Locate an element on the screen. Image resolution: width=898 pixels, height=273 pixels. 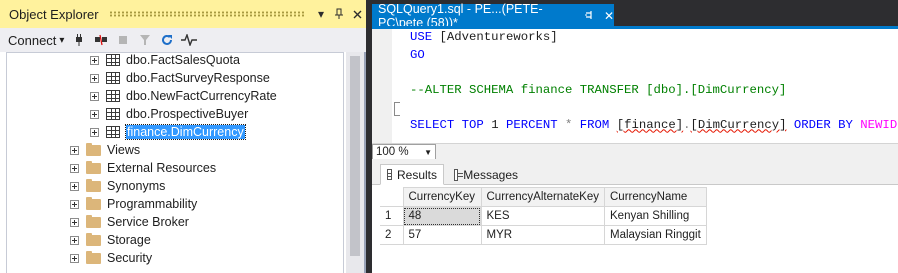
zoom-dropdown-arrow-icon: ▼ is located at coordinates (428, 152).